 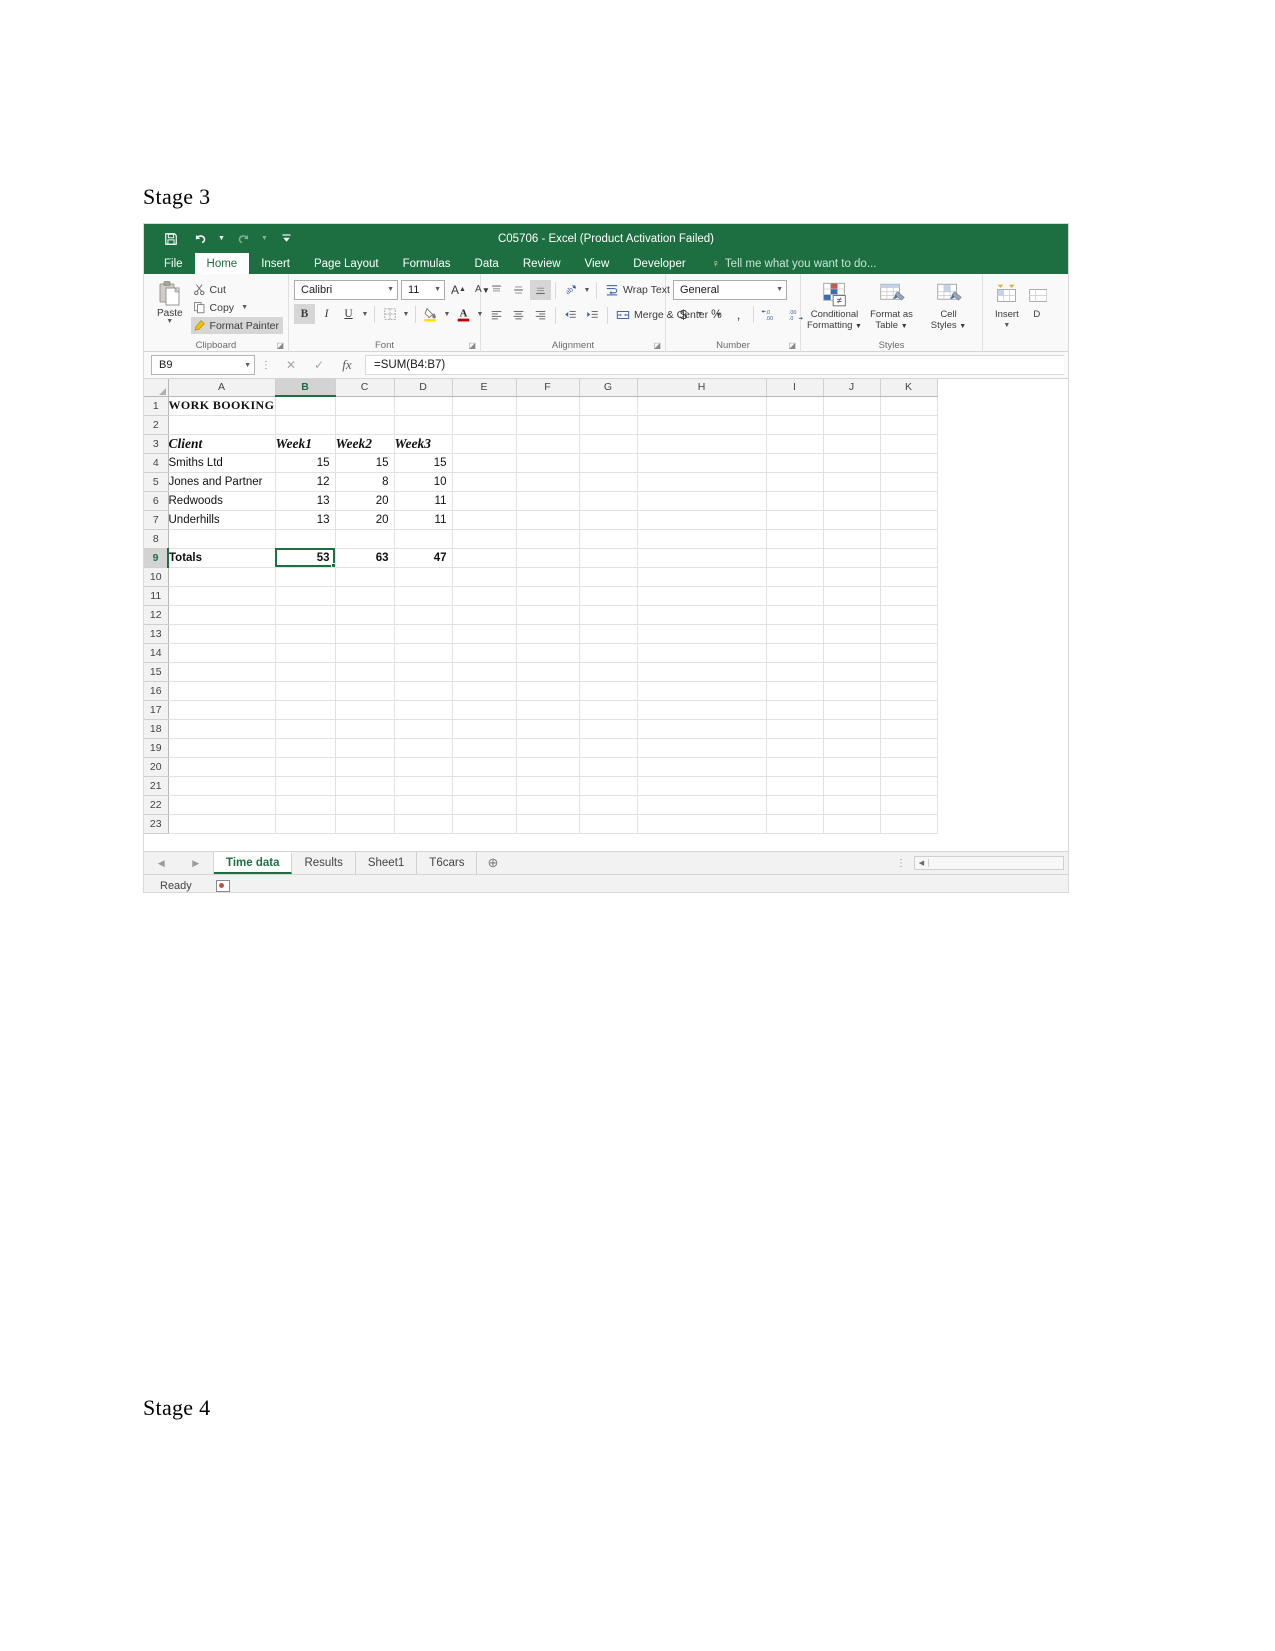 What do you see at coordinates (237, 289) in the screenshot?
I see `cut-button: Cut` at bounding box center [237, 289].